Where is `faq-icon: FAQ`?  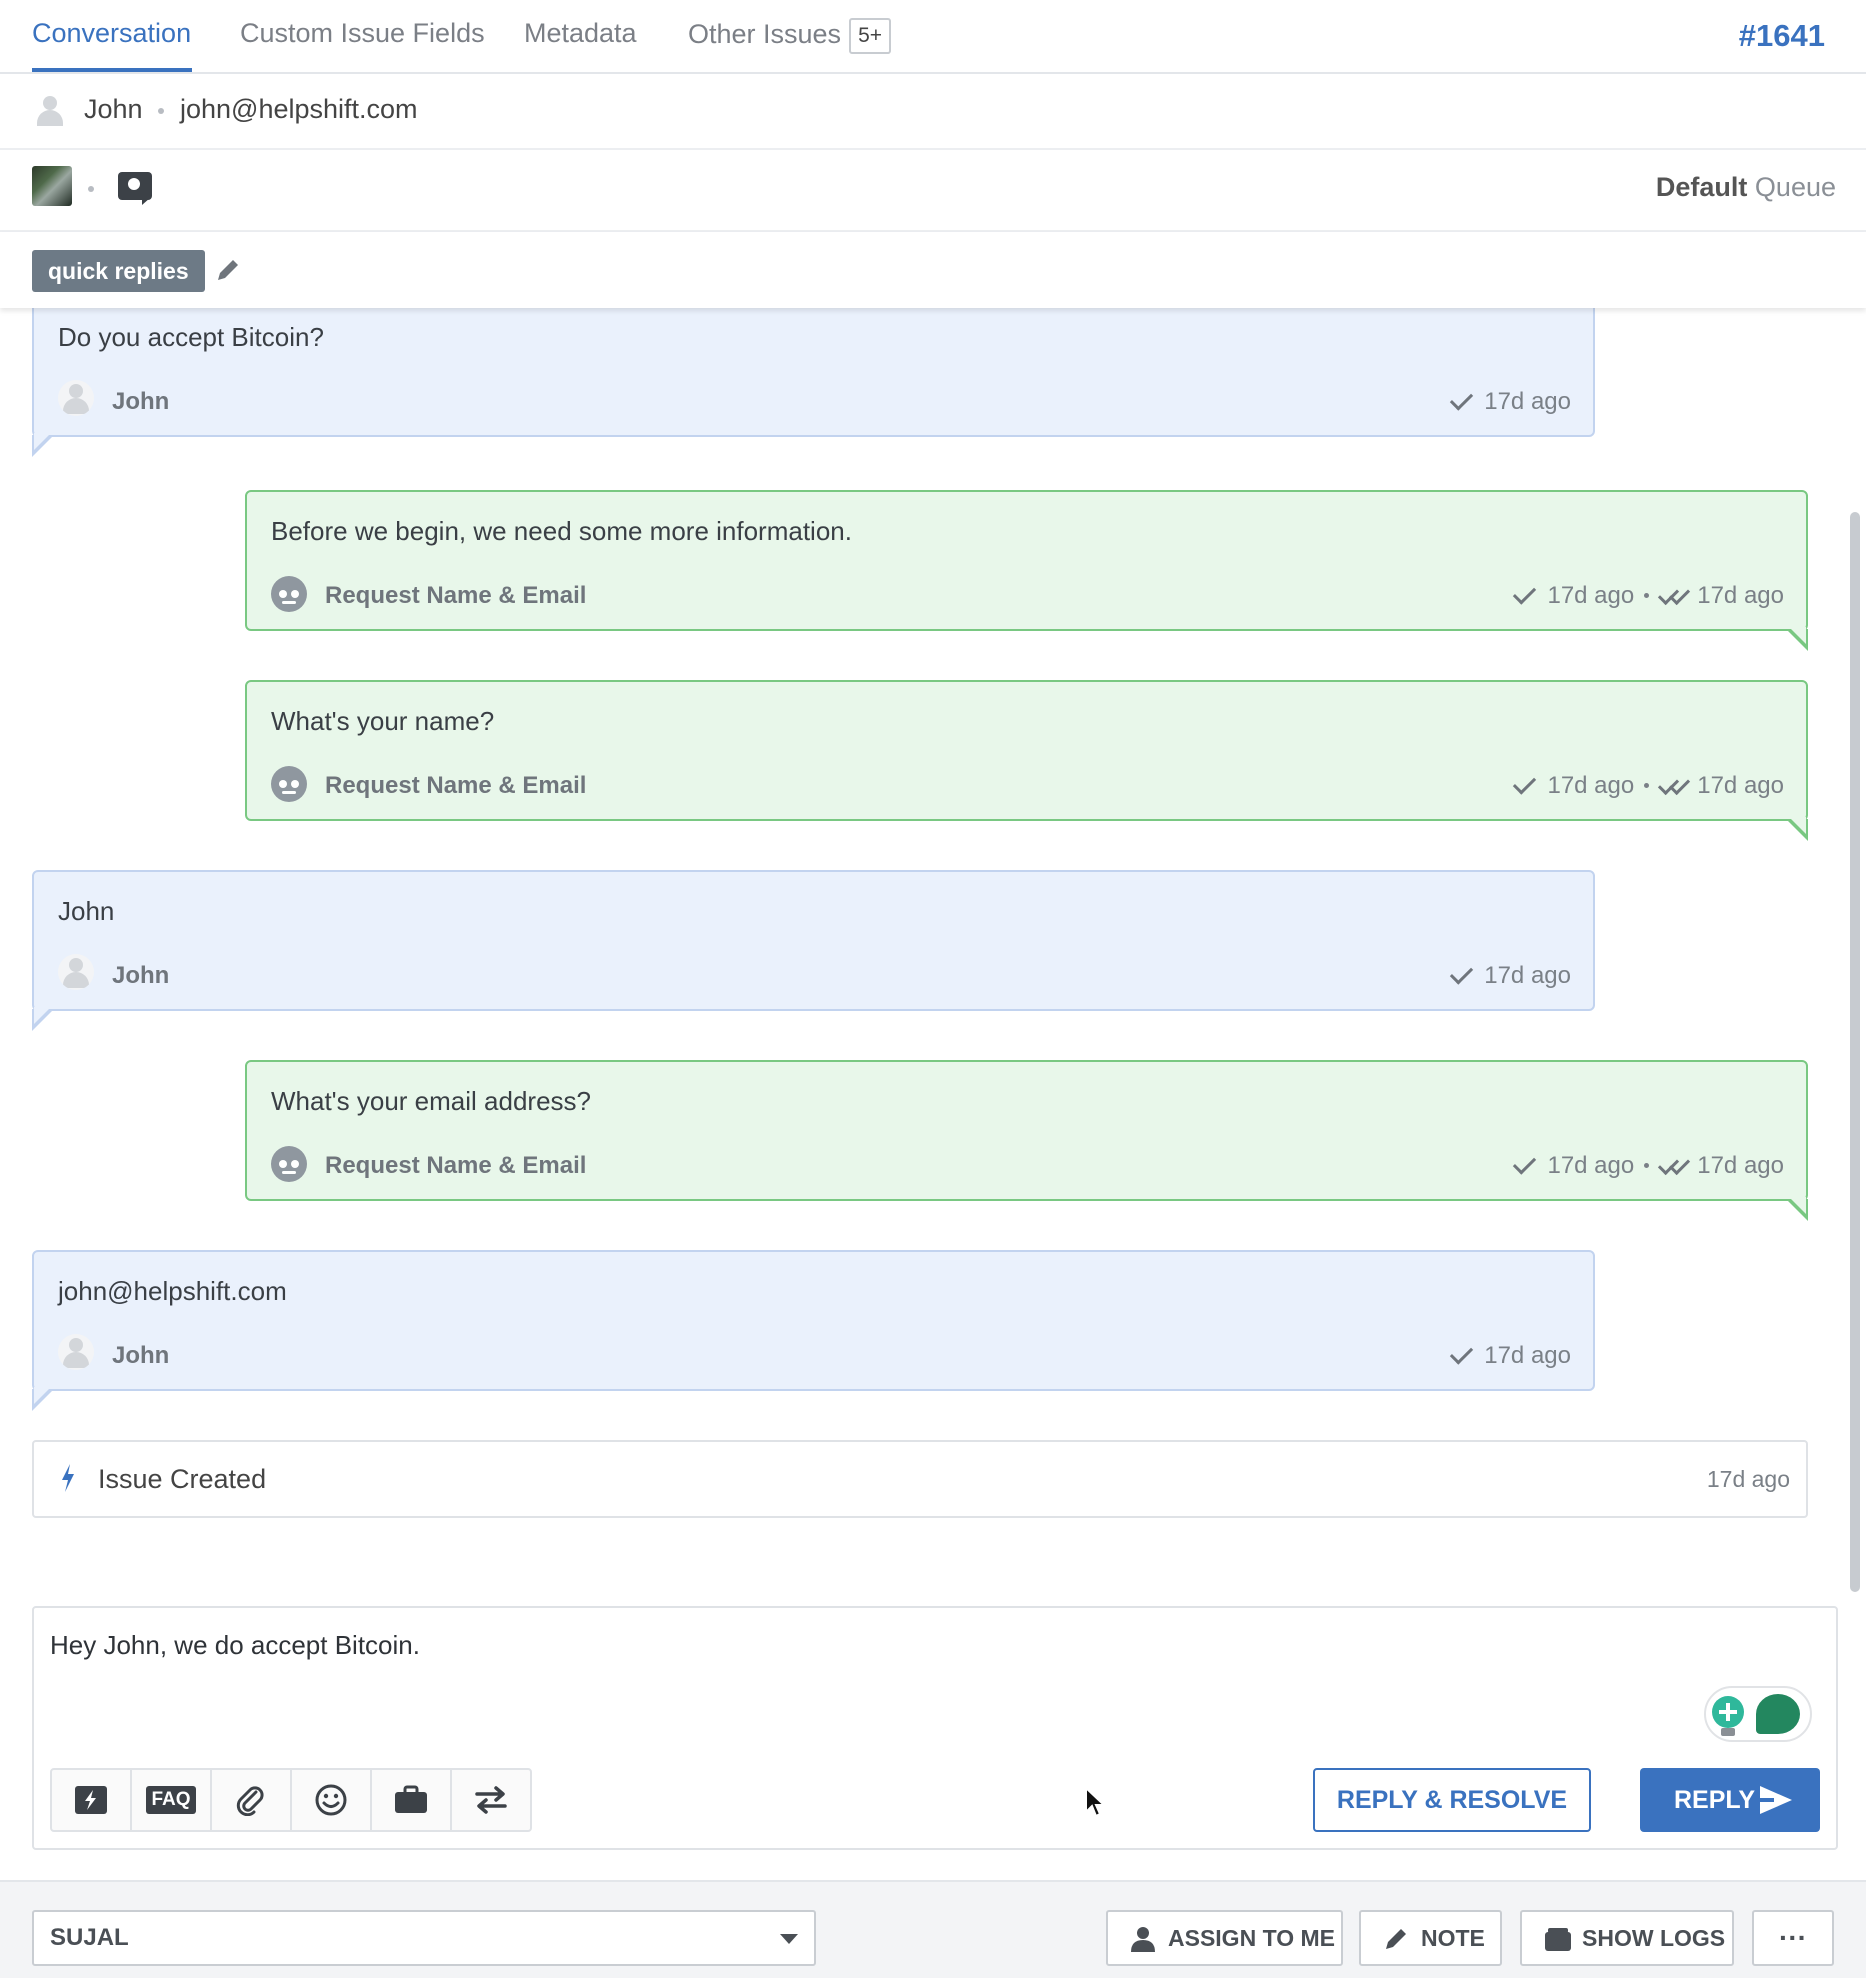
faq-icon: FAQ is located at coordinates (171, 1800).